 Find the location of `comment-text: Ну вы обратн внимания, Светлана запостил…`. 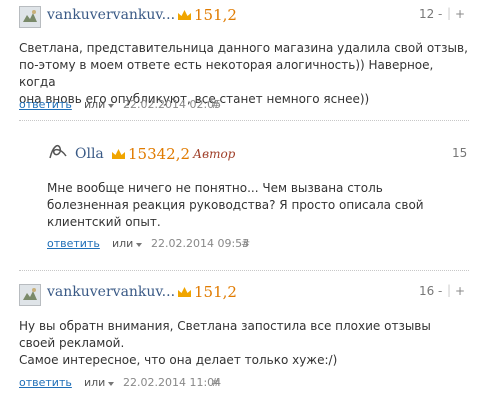

comment-text: Ну вы обратн внимания, Светлана запостил… is located at coordinates (225, 343).